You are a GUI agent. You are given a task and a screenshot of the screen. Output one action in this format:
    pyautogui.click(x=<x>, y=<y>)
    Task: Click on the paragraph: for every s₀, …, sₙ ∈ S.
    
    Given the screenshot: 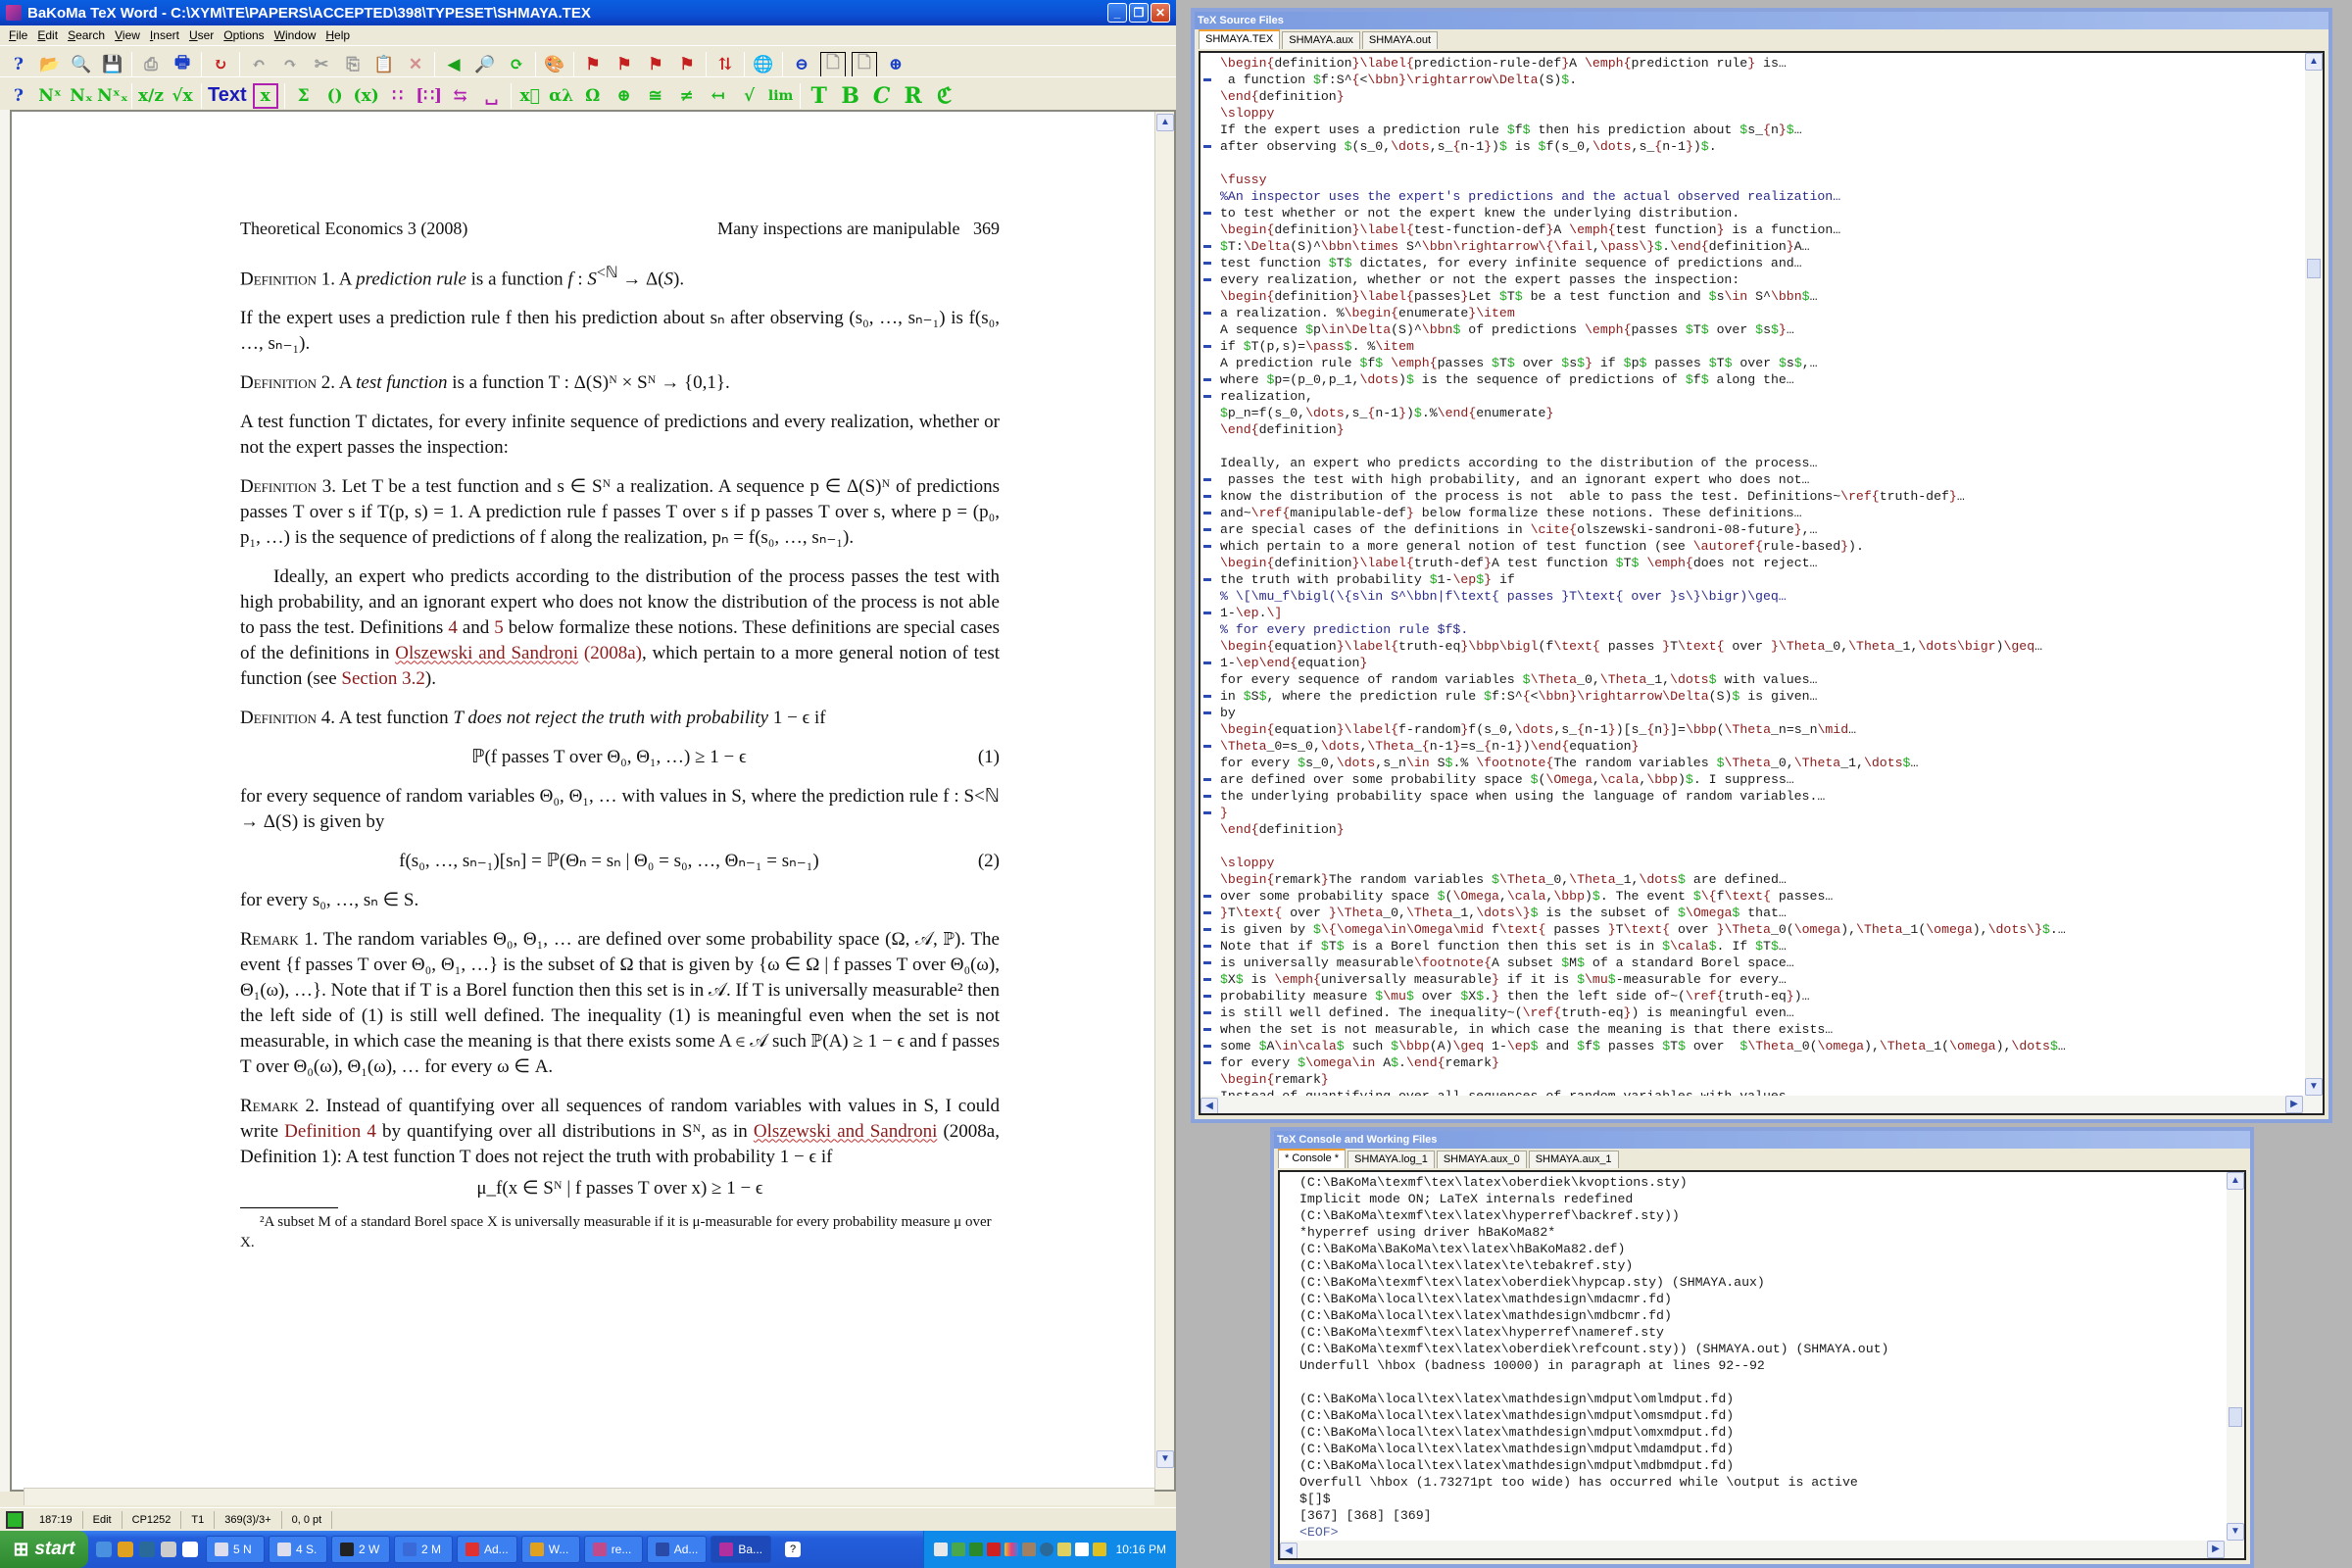 What is the action you would take?
    pyautogui.click(x=620, y=900)
    